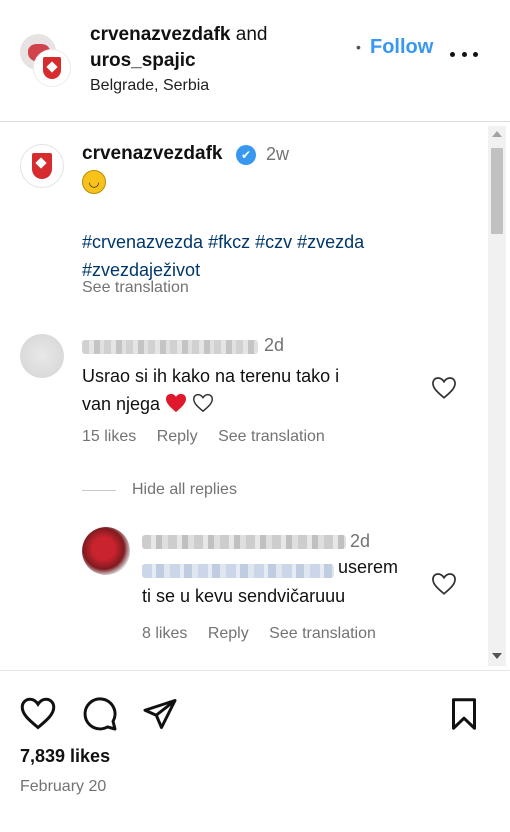 This screenshot has height=832, width=510. What do you see at coordinates (100, 714) in the screenshot?
I see `comment-bubble-icon` at bounding box center [100, 714].